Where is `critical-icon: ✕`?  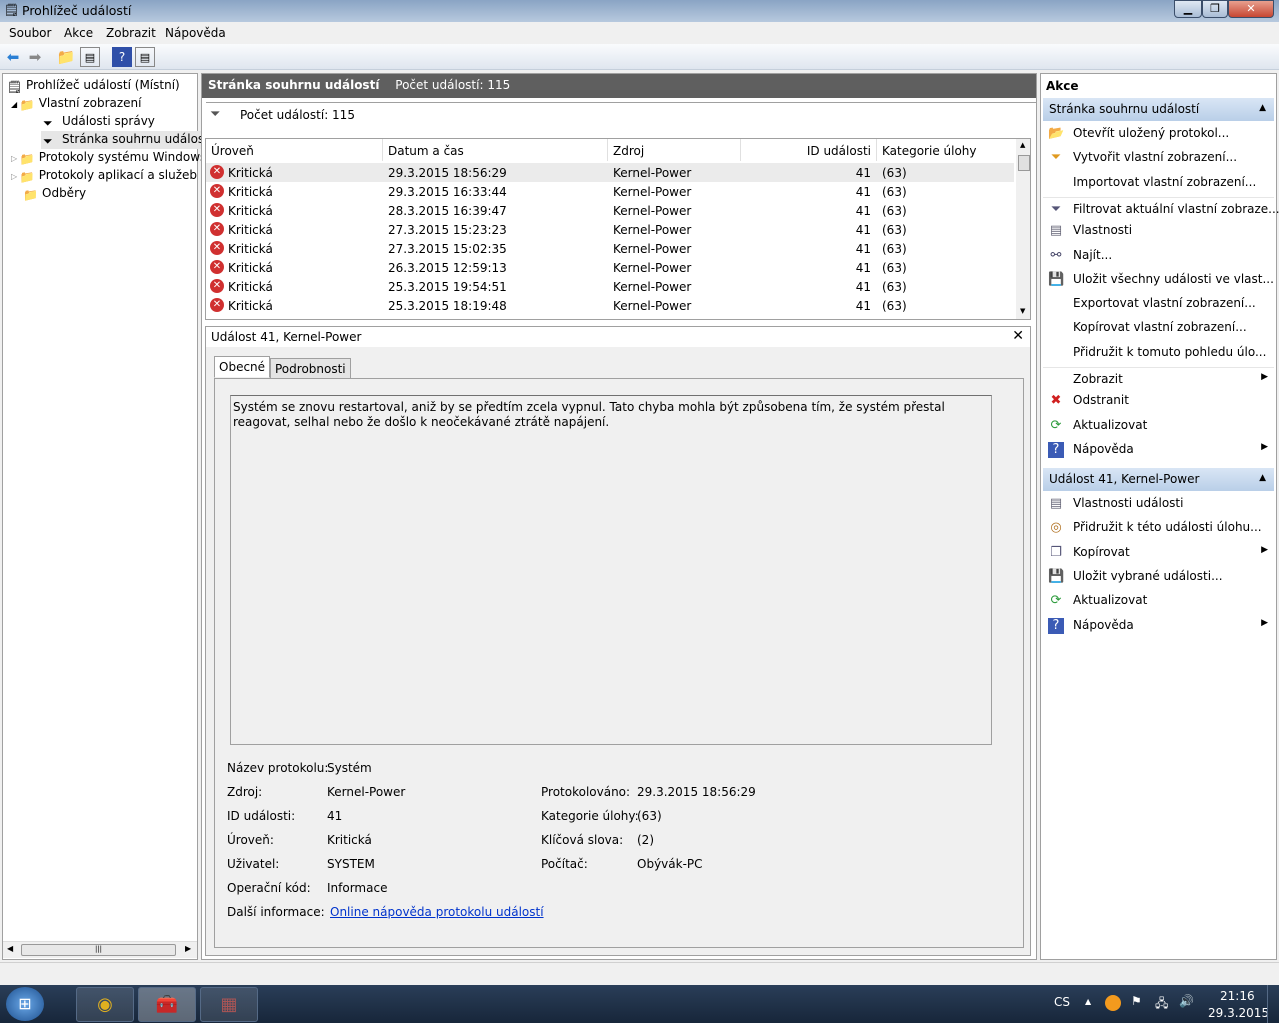 critical-icon: ✕ is located at coordinates (217, 286).